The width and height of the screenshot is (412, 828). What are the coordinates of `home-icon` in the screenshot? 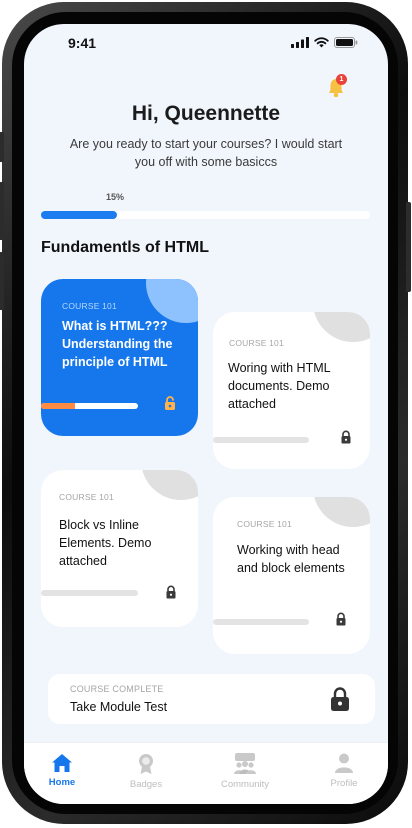 It's located at (62, 763).